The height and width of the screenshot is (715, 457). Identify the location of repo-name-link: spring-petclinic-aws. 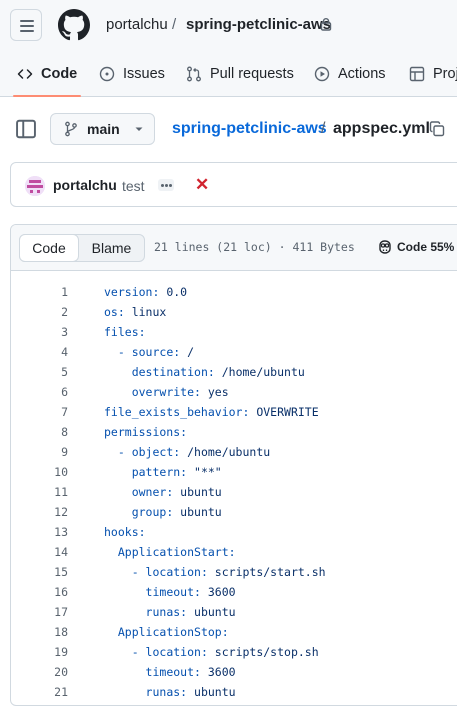
(258, 24).